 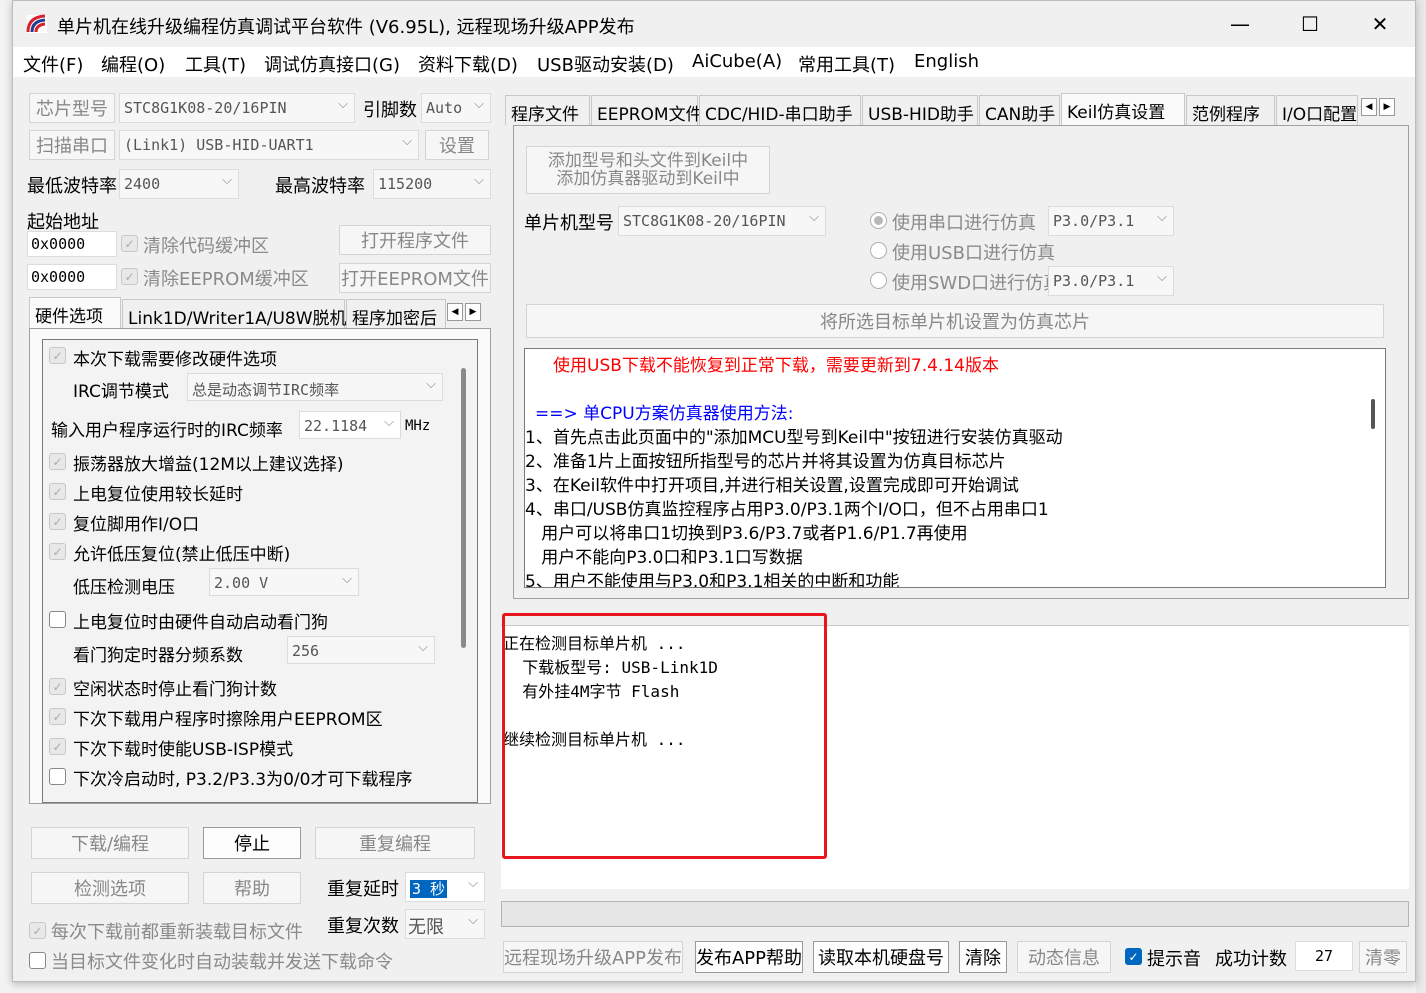 What do you see at coordinates (664, 736) in the screenshot?
I see `highlight-box` at bounding box center [664, 736].